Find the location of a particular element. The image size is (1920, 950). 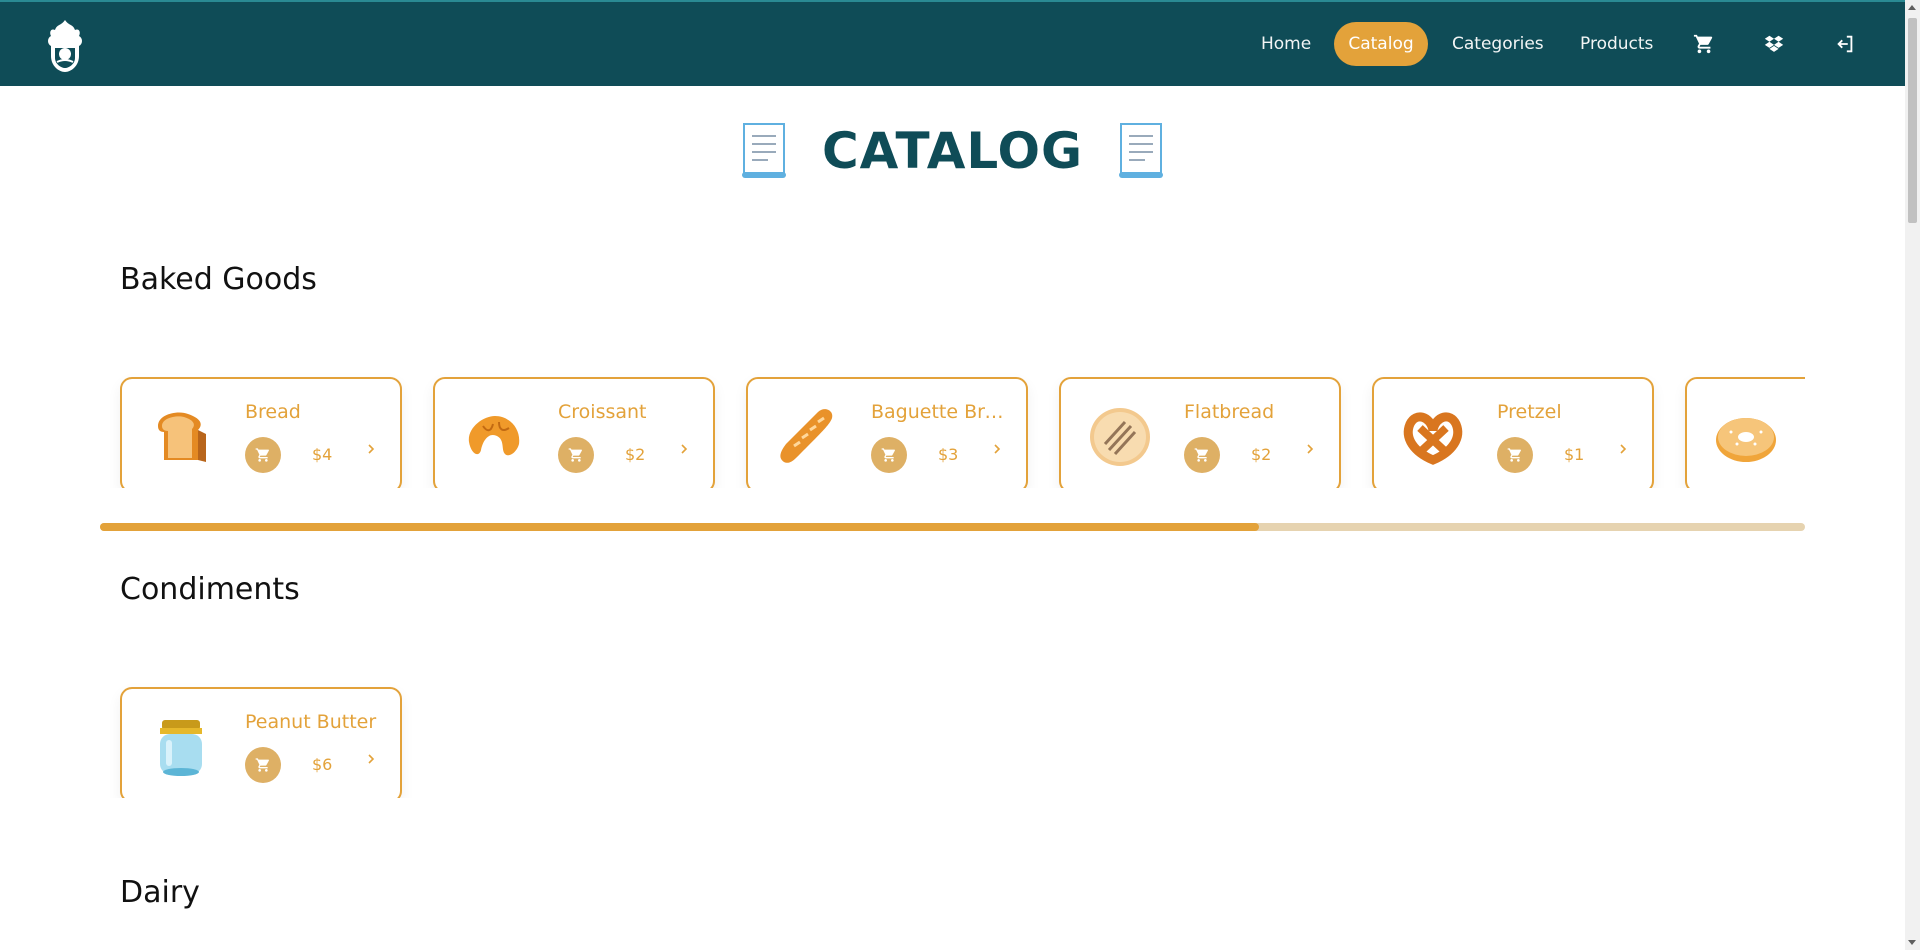

product-card-croissant: Croissant $2 is located at coordinates (574, 432).